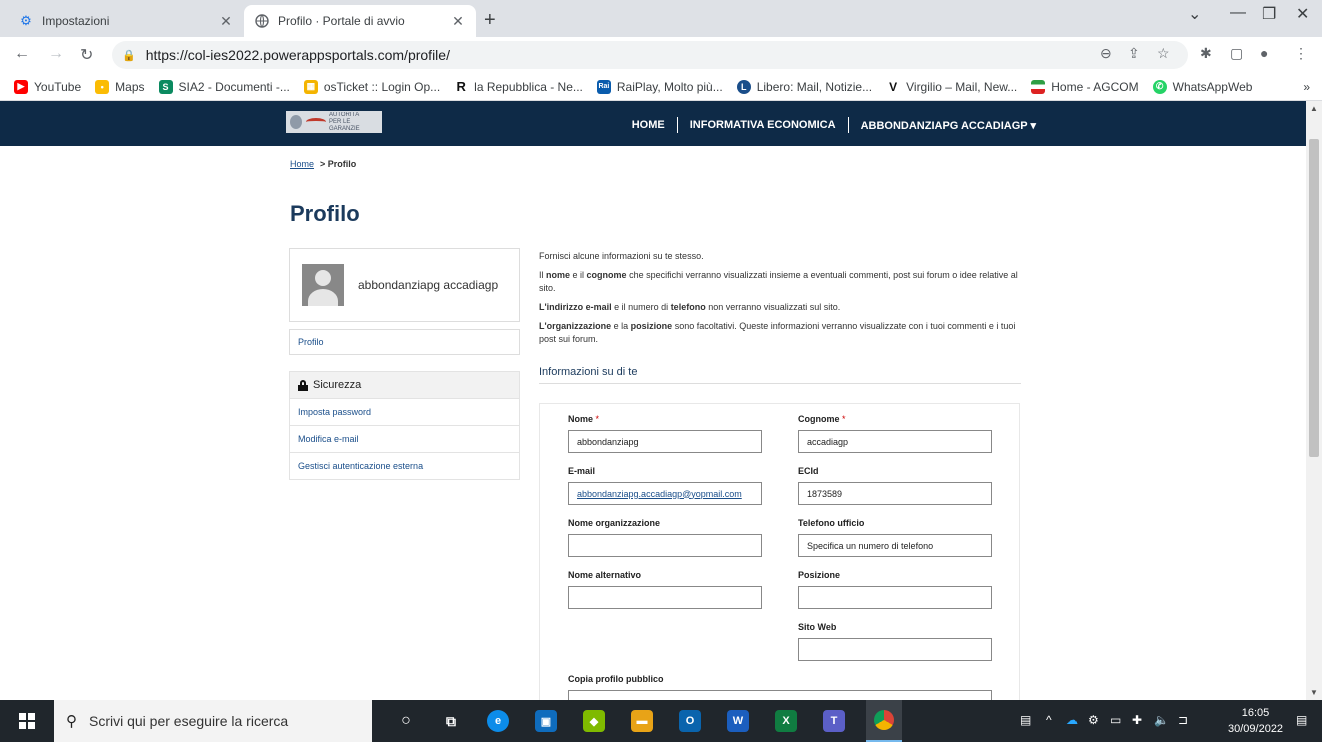 This screenshot has height=742, width=1322. What do you see at coordinates (648, 125) in the screenshot?
I see `menu-home: HOME` at bounding box center [648, 125].